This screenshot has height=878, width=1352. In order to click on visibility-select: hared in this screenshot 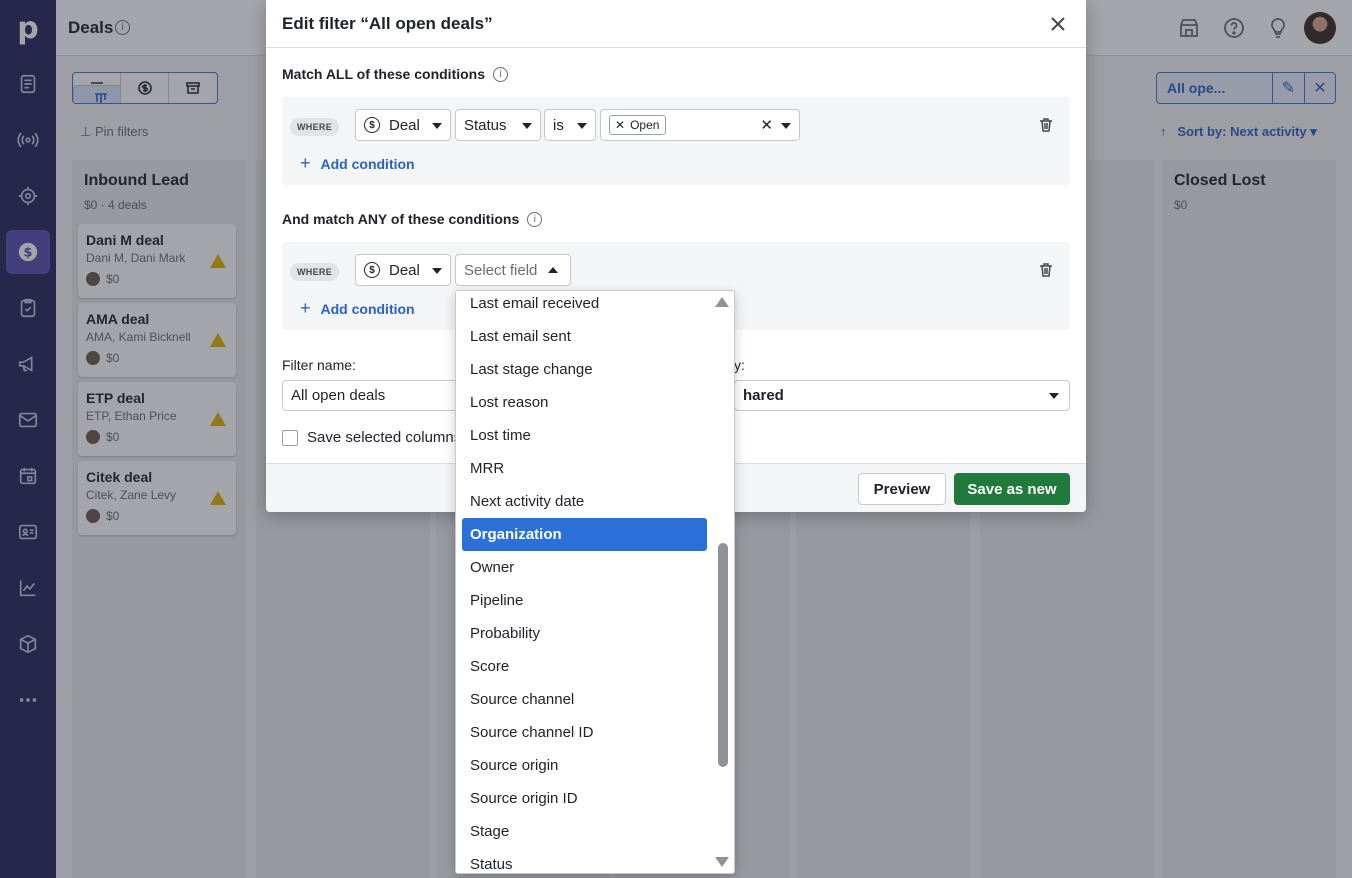, I will do `click(902, 395)`.